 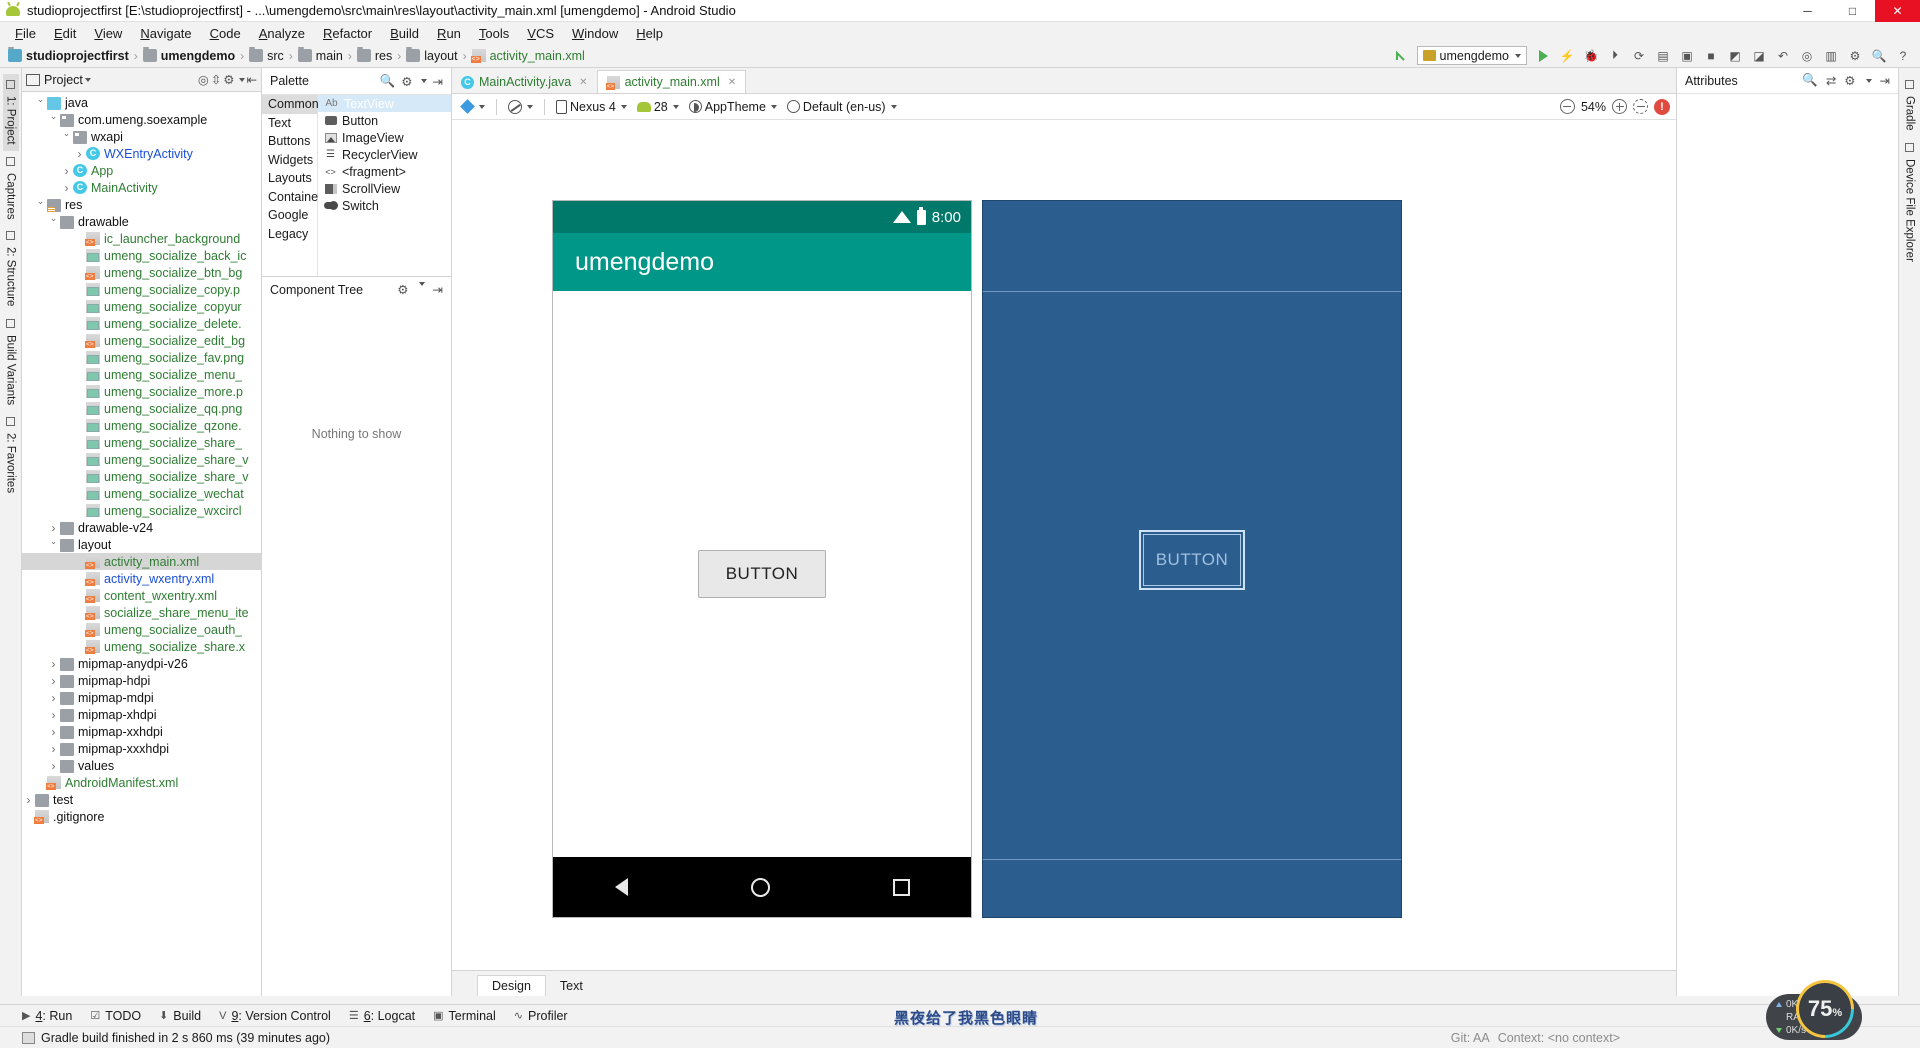 I want to click on tree-node-com-umeng-soexample: com.umeng.soexample, so click(x=141, y=119).